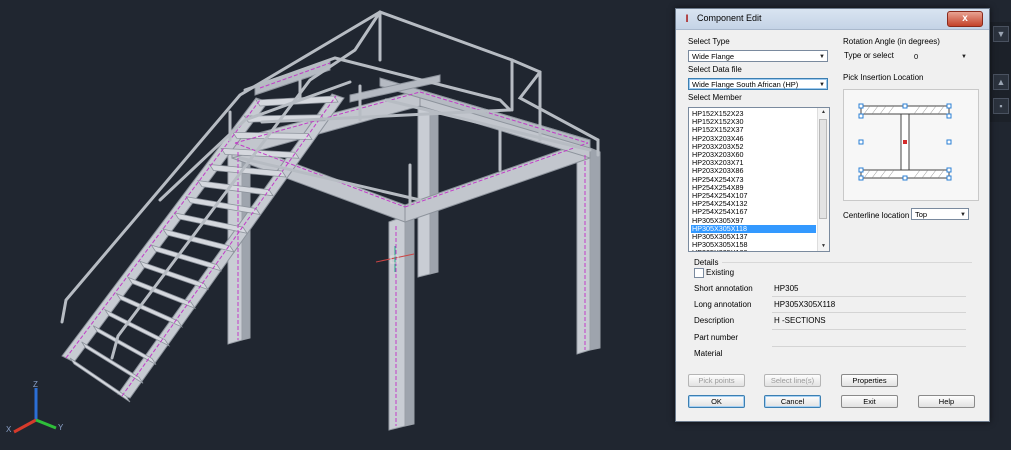  Describe the element at coordinates (823, 169) in the screenshot. I see `scroll-thumb` at that location.